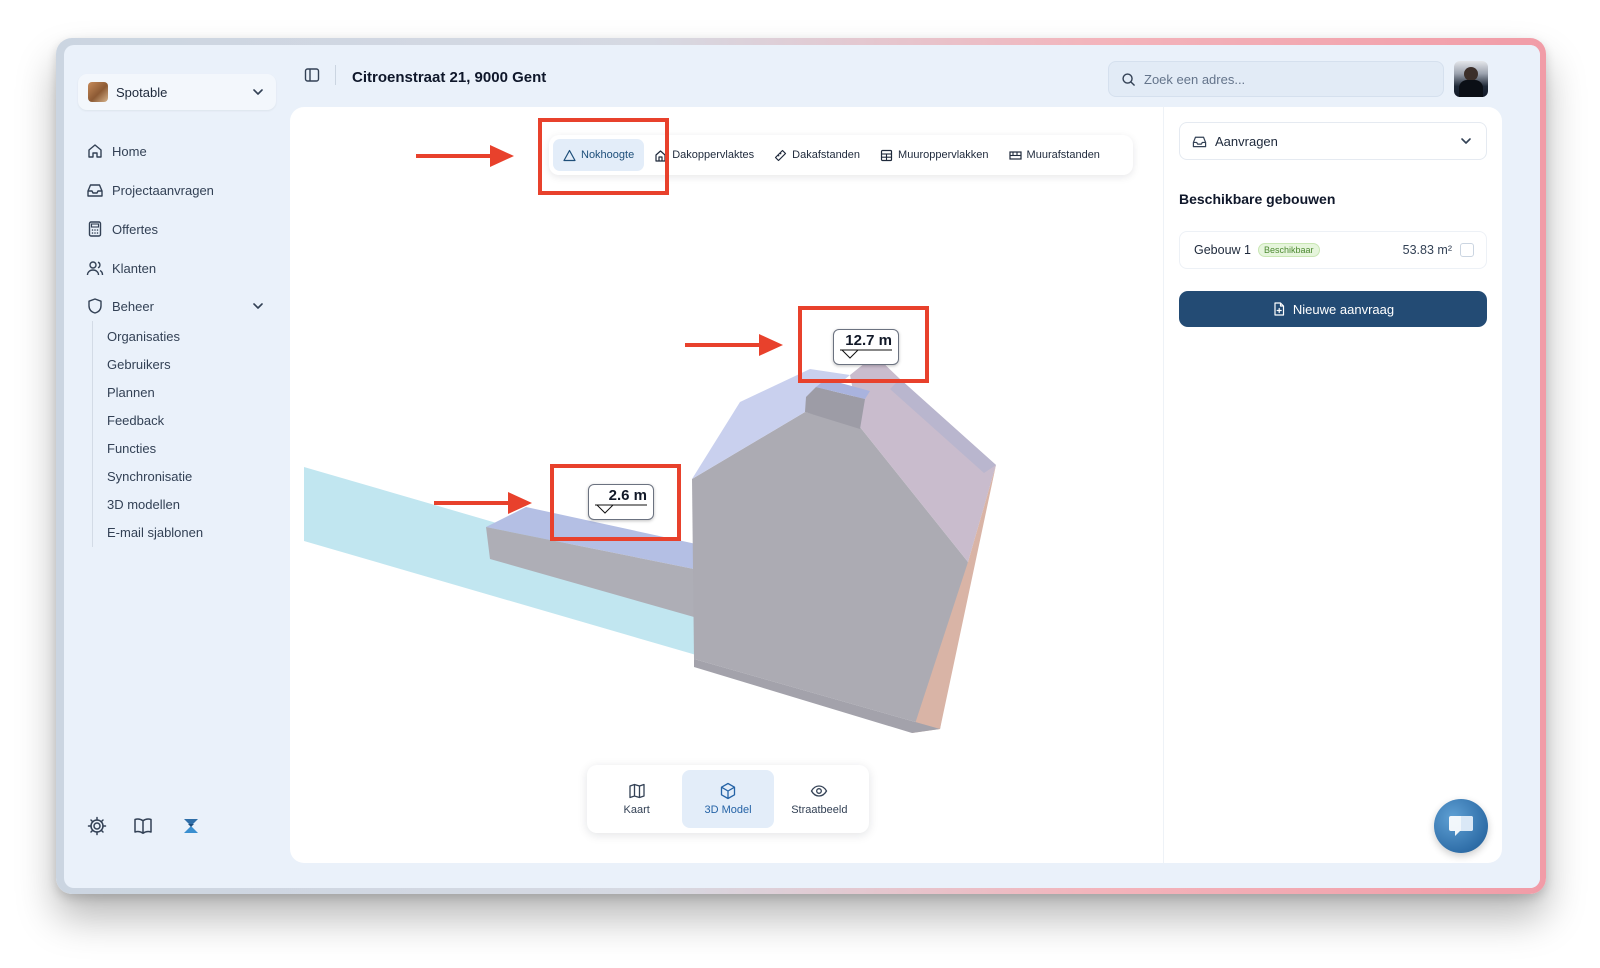  I want to click on nav-item-offertes: Offertes, so click(122, 229).